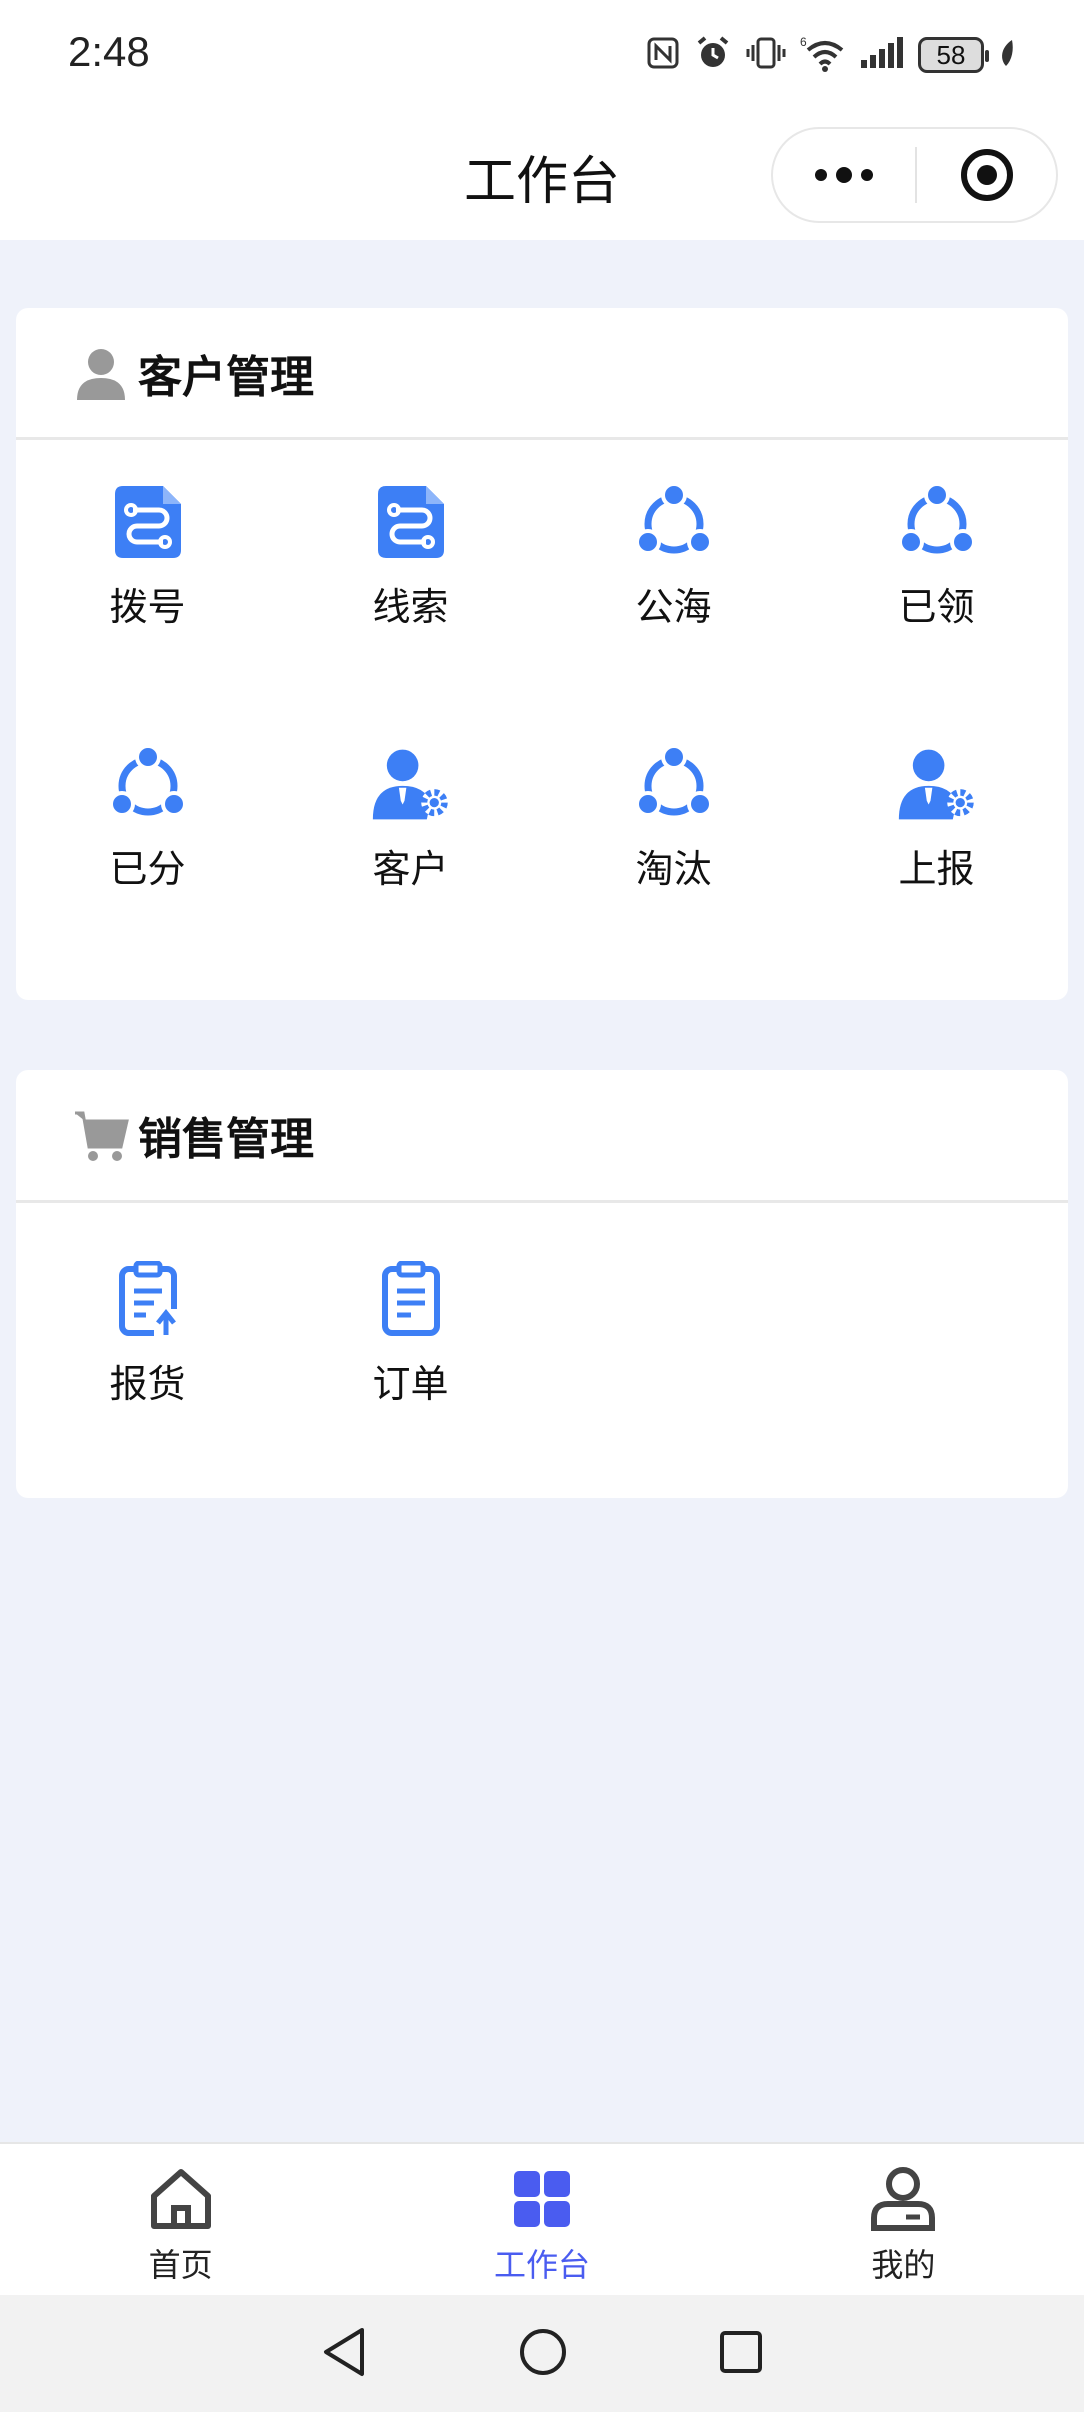  What do you see at coordinates (410, 607) in the screenshot?
I see `menu-item-label: 线索` at bounding box center [410, 607].